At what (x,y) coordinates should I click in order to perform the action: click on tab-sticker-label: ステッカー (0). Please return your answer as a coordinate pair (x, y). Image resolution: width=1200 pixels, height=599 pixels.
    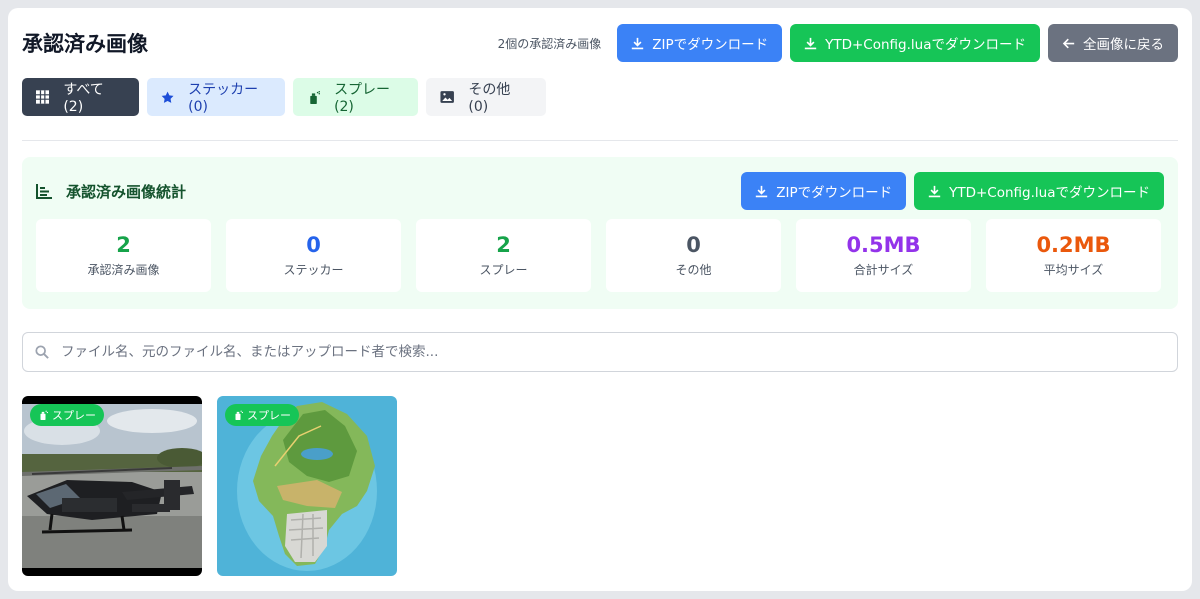
    Looking at the image, I should click on (223, 98).